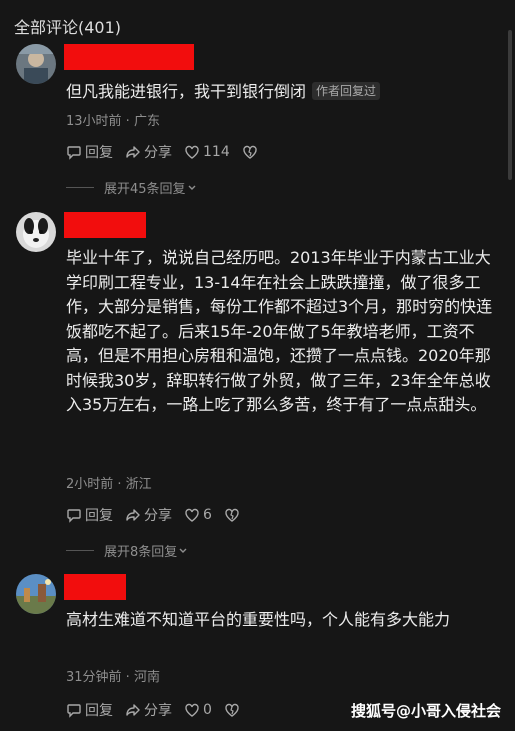 This screenshot has width=515, height=731. Describe the element at coordinates (207, 515) in the screenshot. I see `like-count: 6` at that location.